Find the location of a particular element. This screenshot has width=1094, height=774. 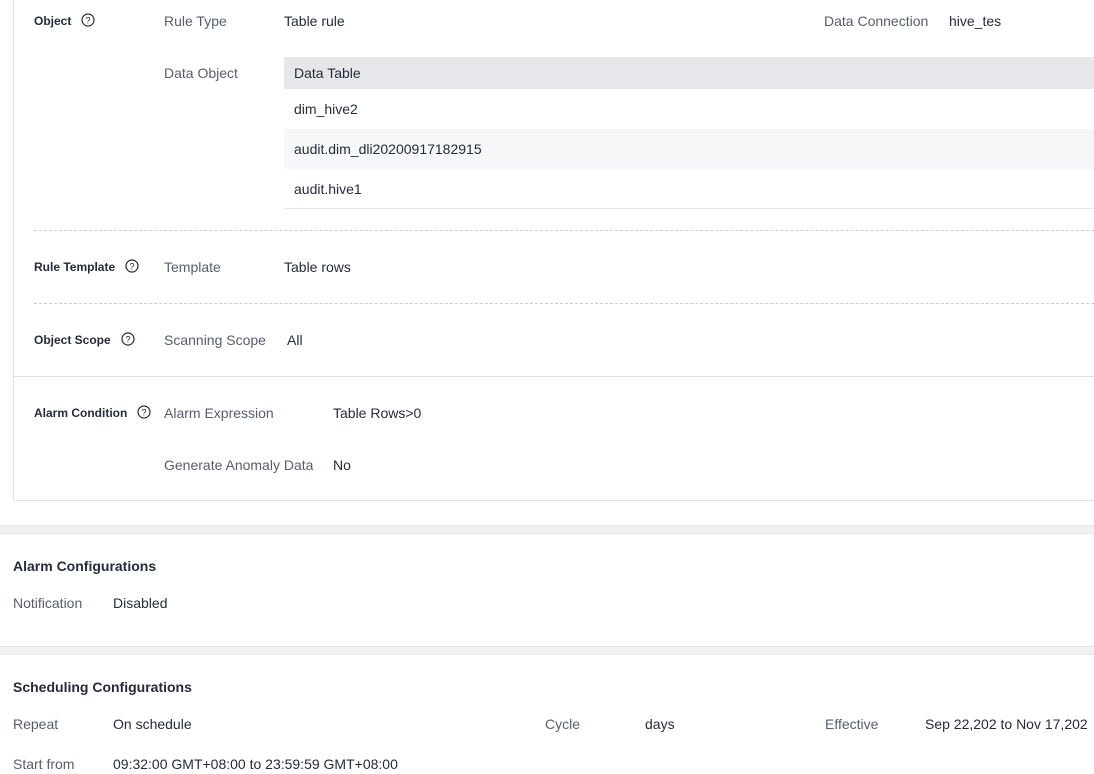

cycle-value: days is located at coordinates (660, 724).